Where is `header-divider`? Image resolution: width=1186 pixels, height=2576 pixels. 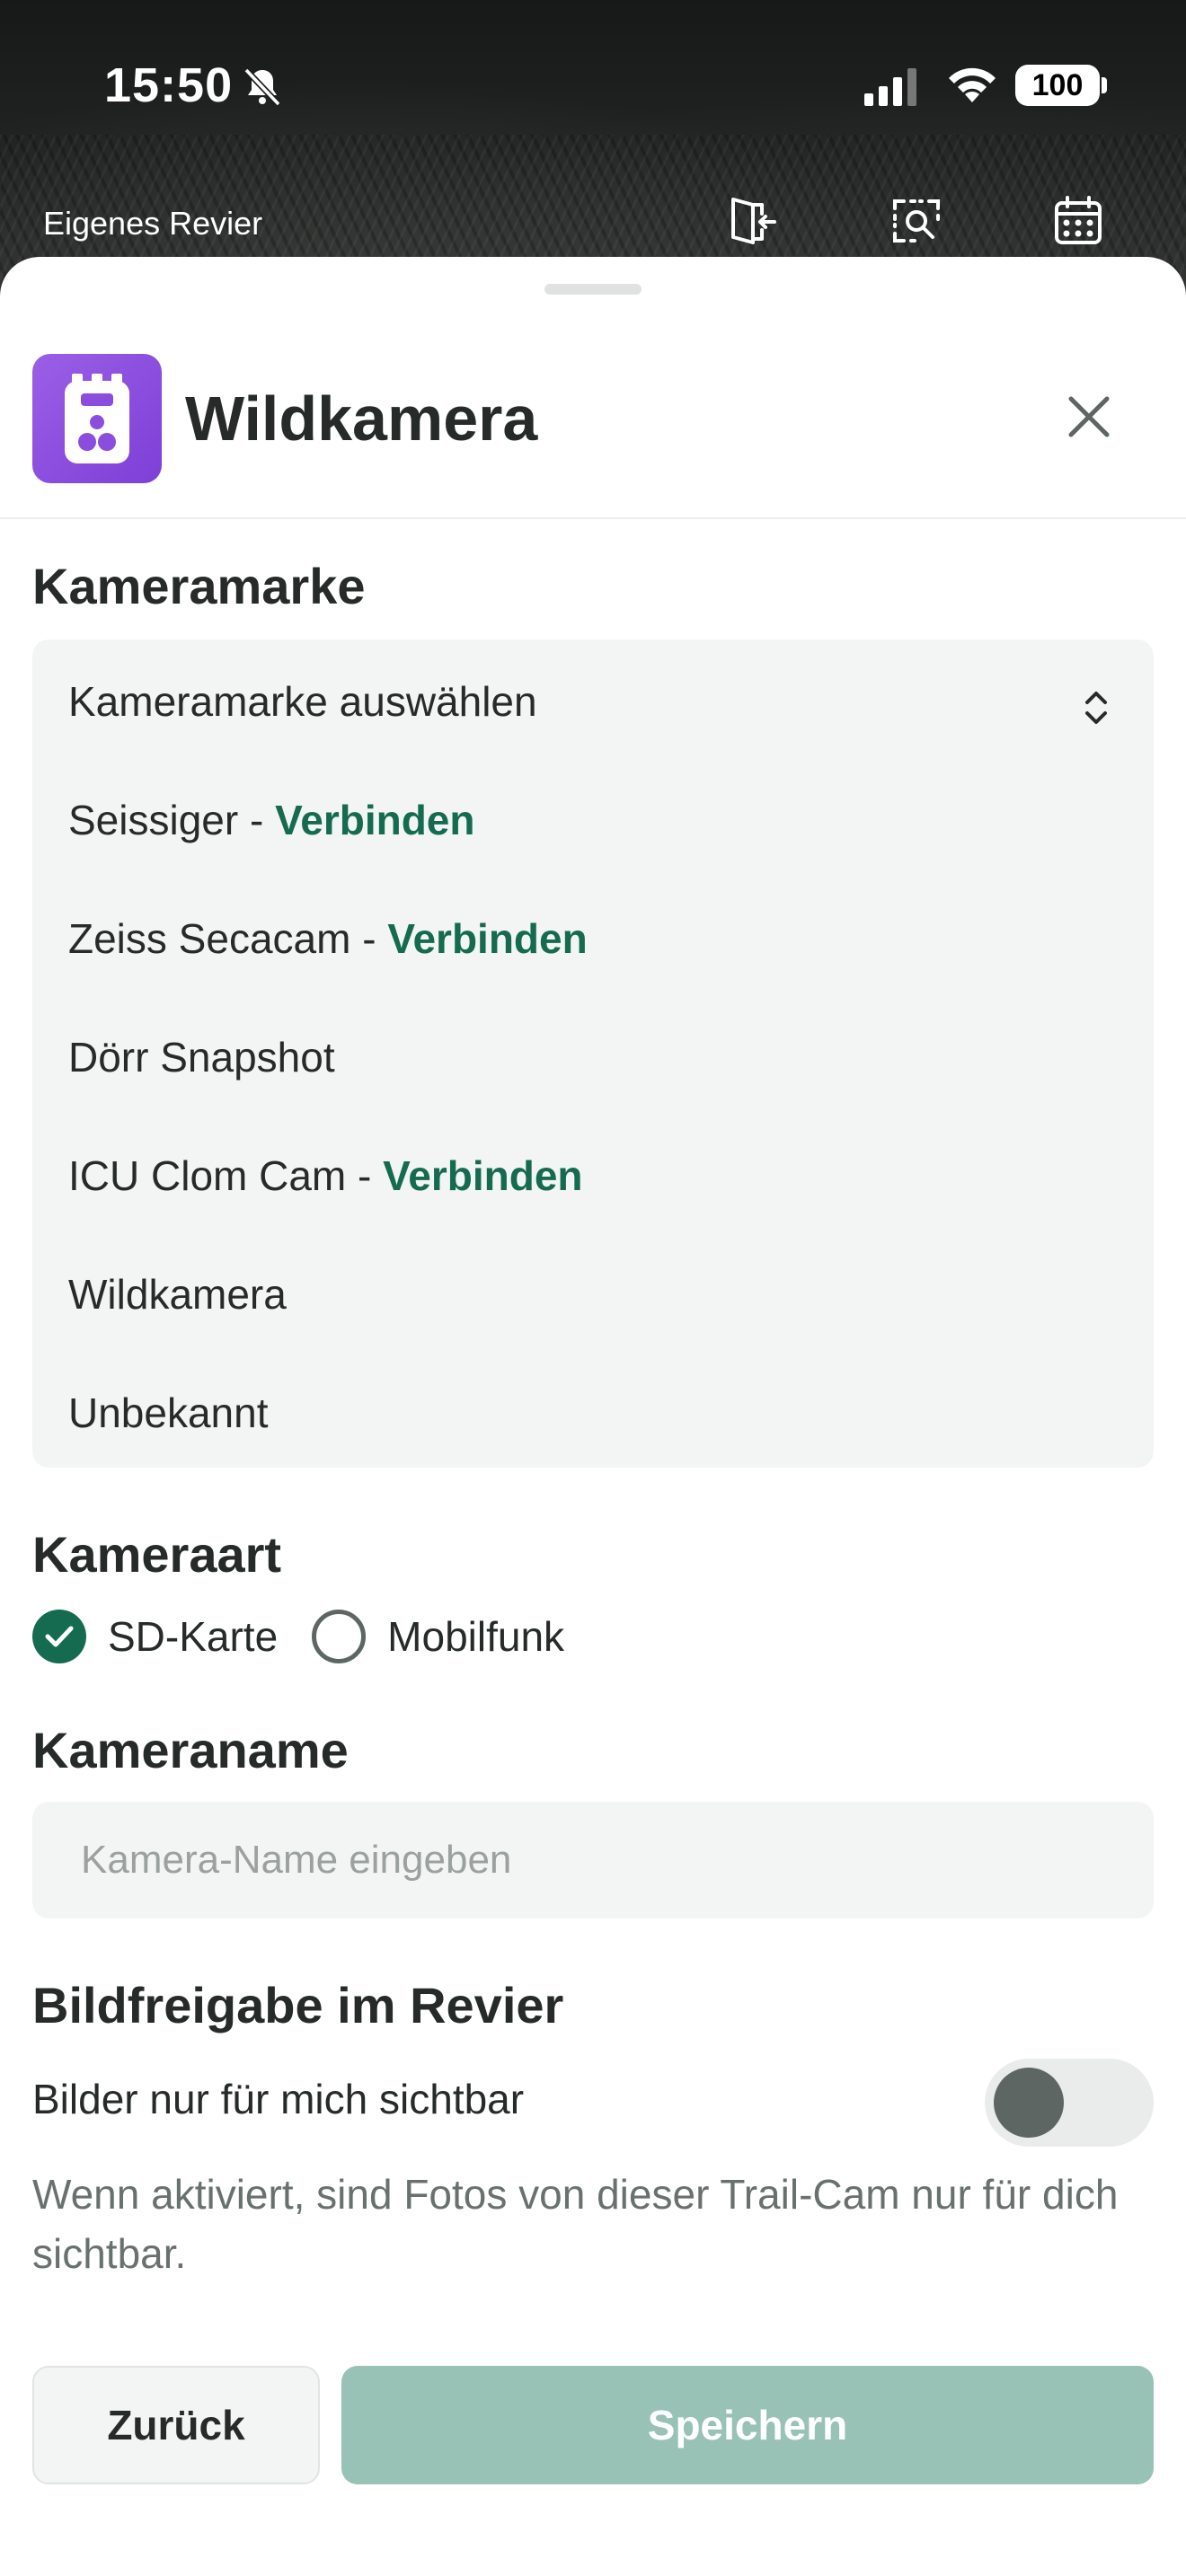 header-divider is located at coordinates (593, 518).